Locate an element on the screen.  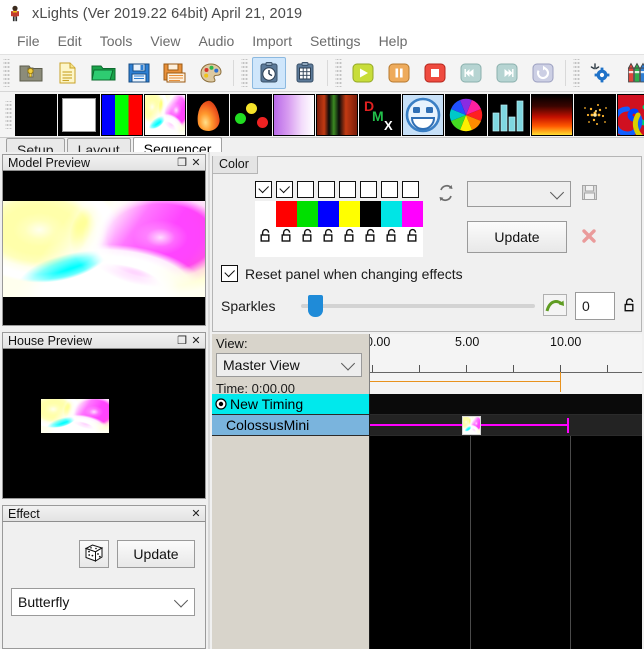
pause-icon is located at coordinates (399, 73).